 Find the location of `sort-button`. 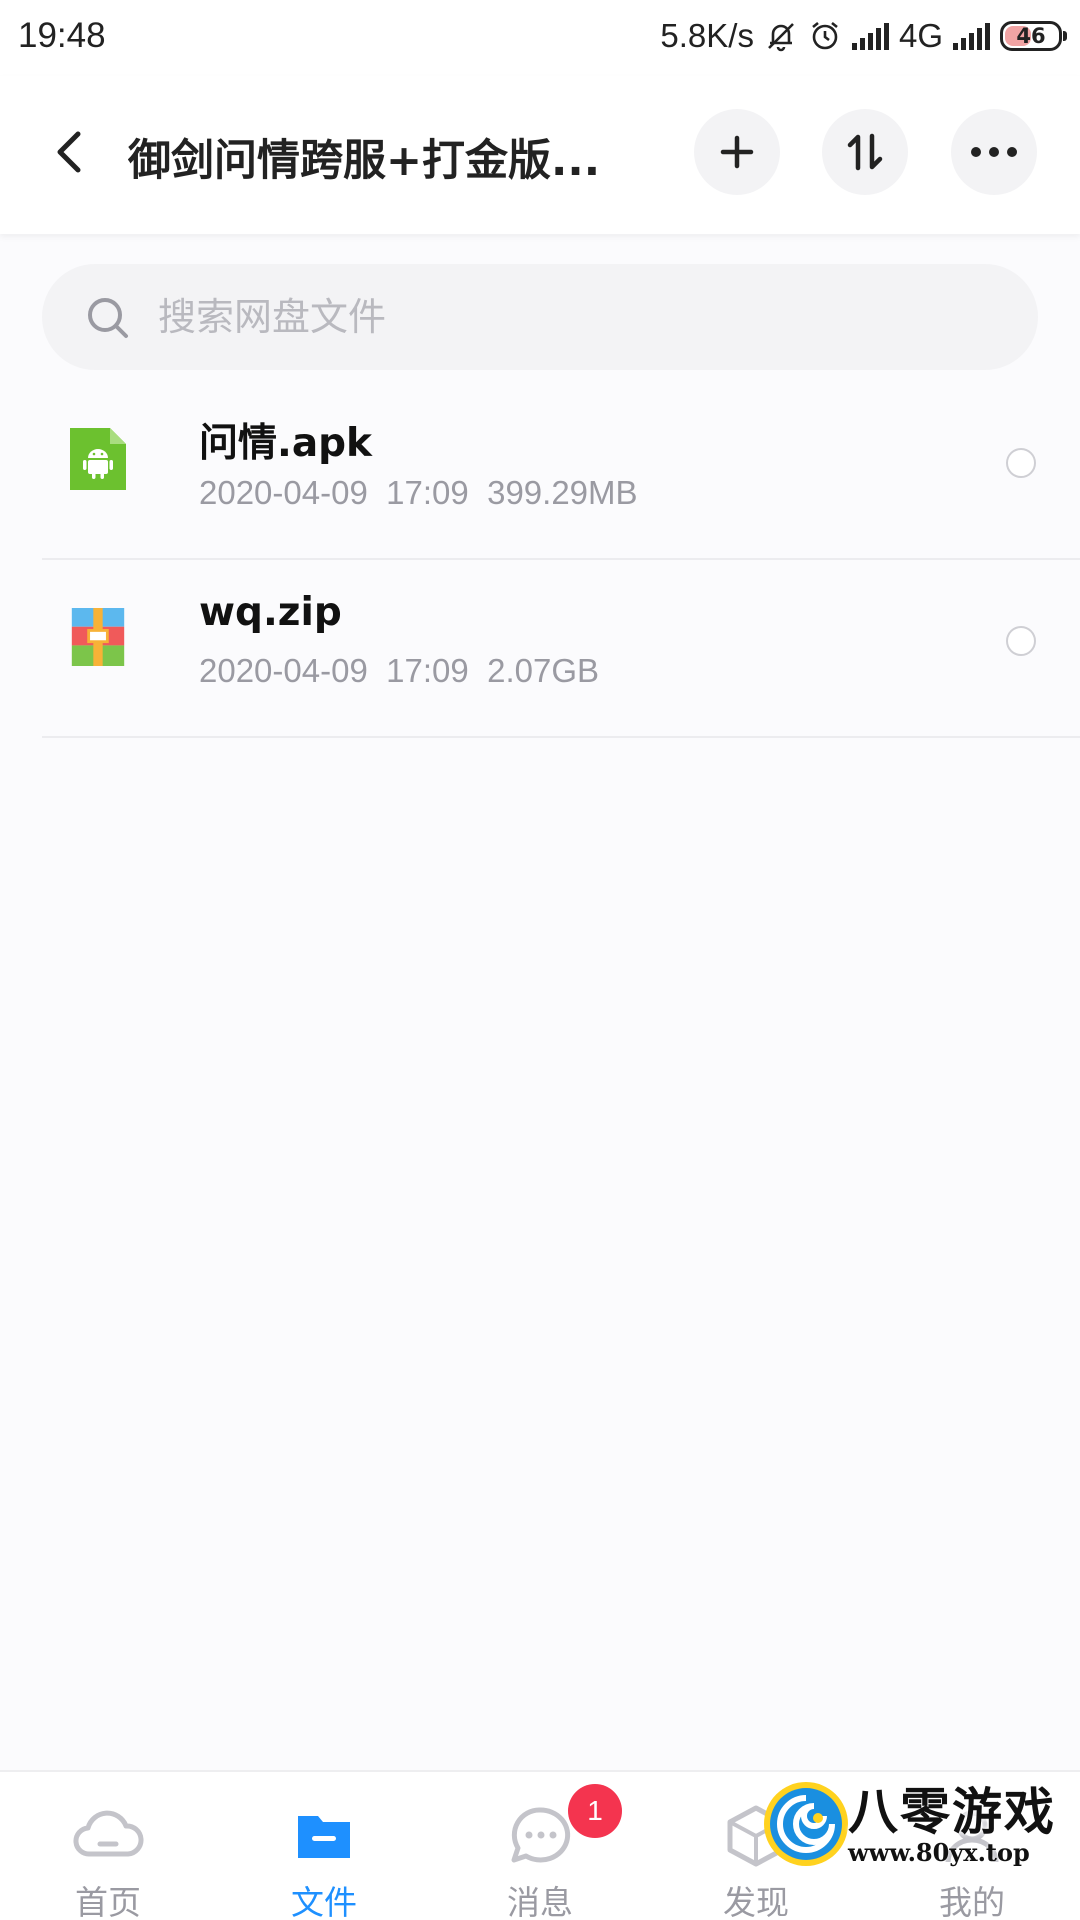

sort-button is located at coordinates (865, 152).